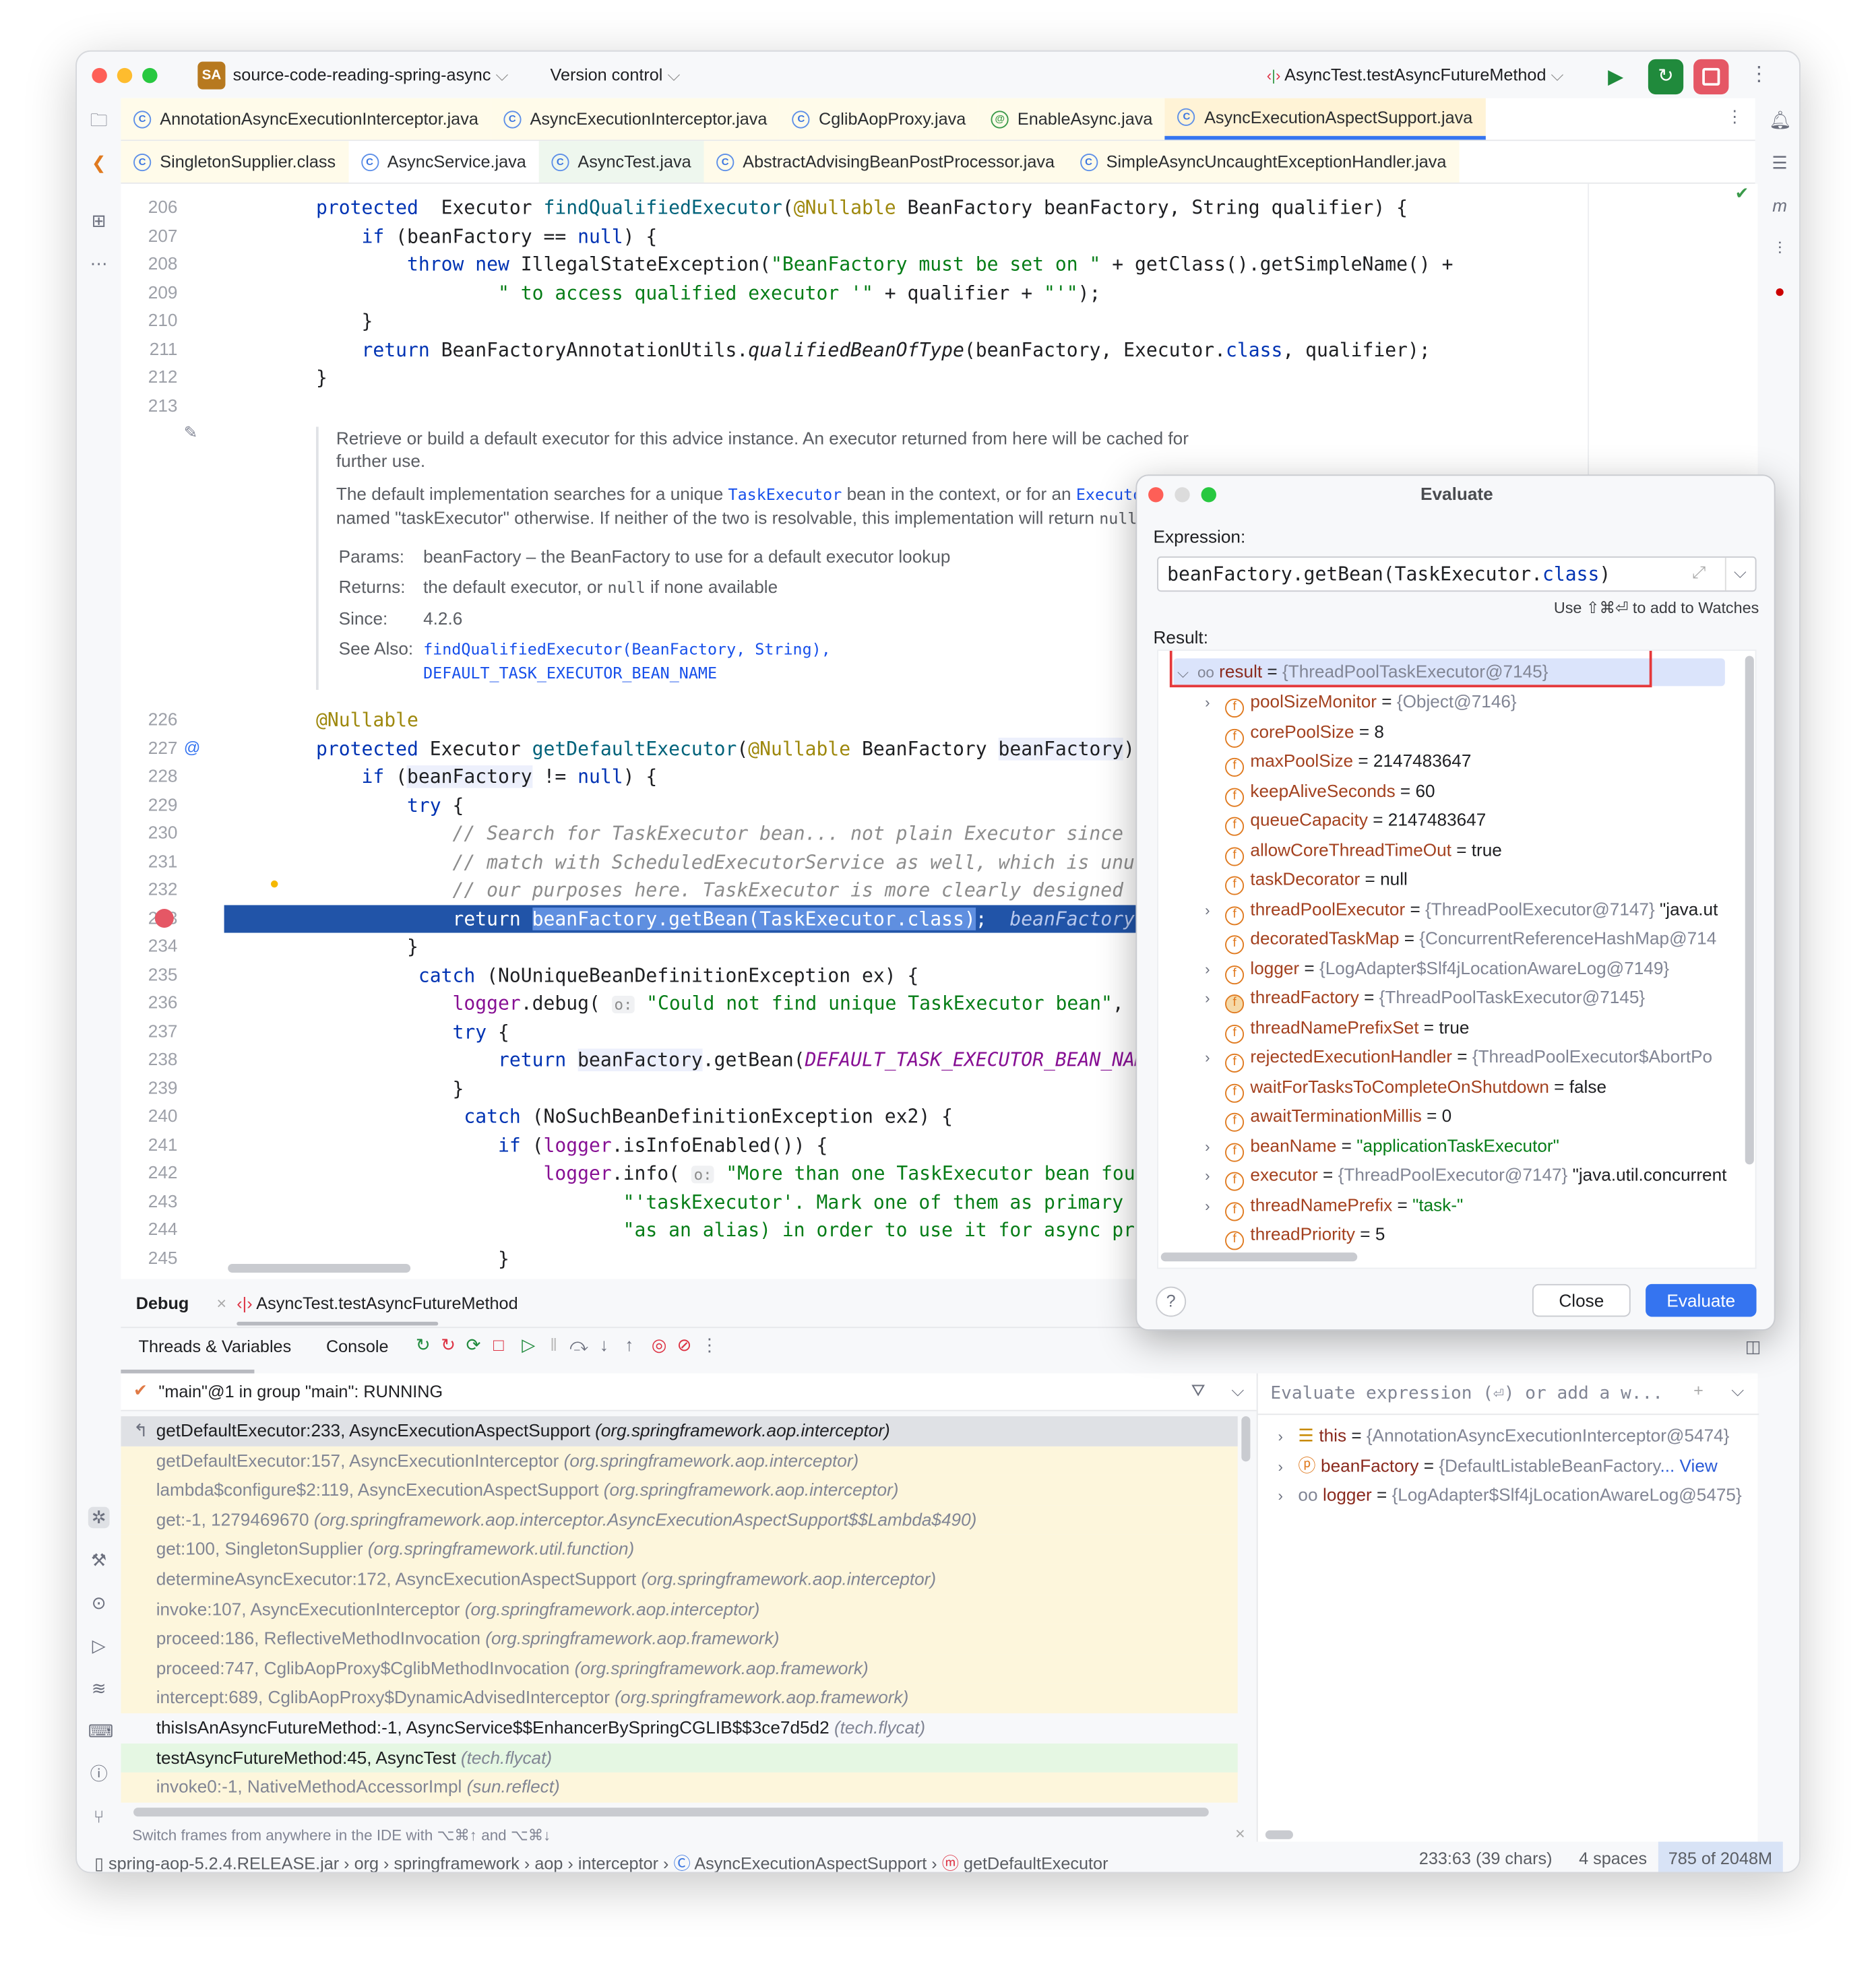 This screenshot has height=1974, width=1876. Describe the element at coordinates (1279, 1835) in the screenshot. I see `variables-scrollbar` at that location.